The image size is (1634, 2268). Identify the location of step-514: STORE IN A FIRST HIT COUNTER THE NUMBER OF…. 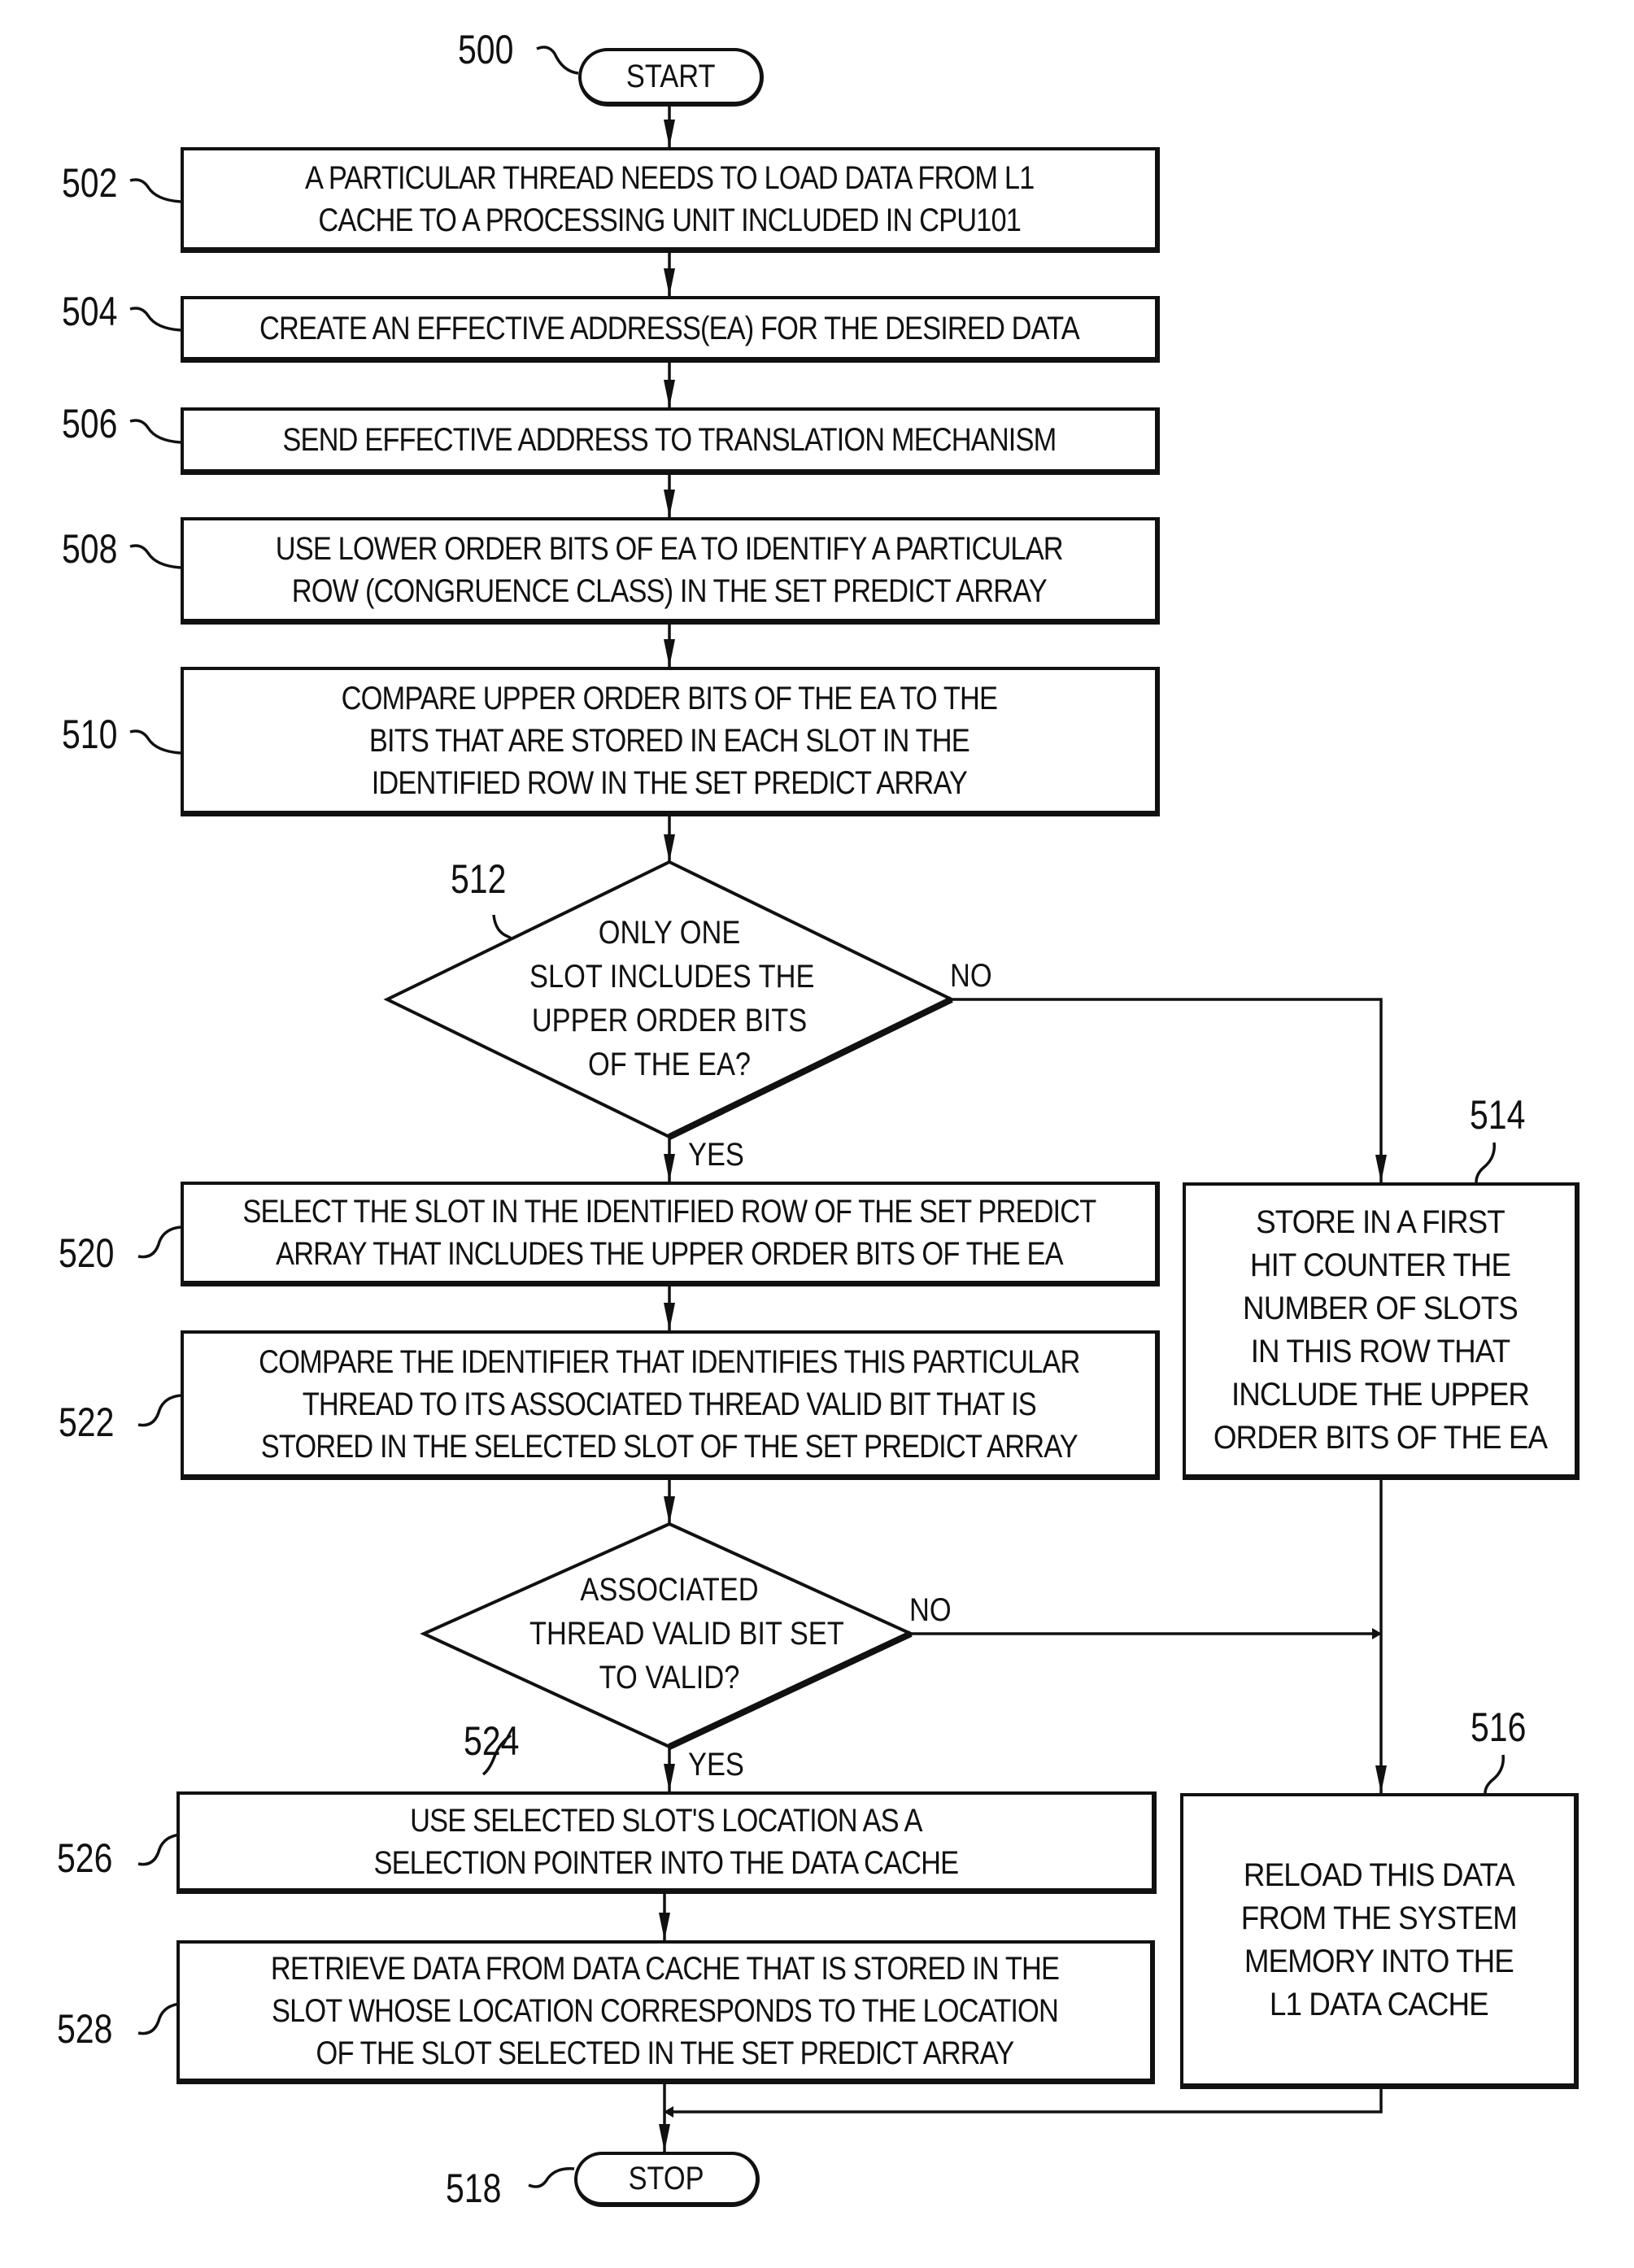
(1381, 1331).